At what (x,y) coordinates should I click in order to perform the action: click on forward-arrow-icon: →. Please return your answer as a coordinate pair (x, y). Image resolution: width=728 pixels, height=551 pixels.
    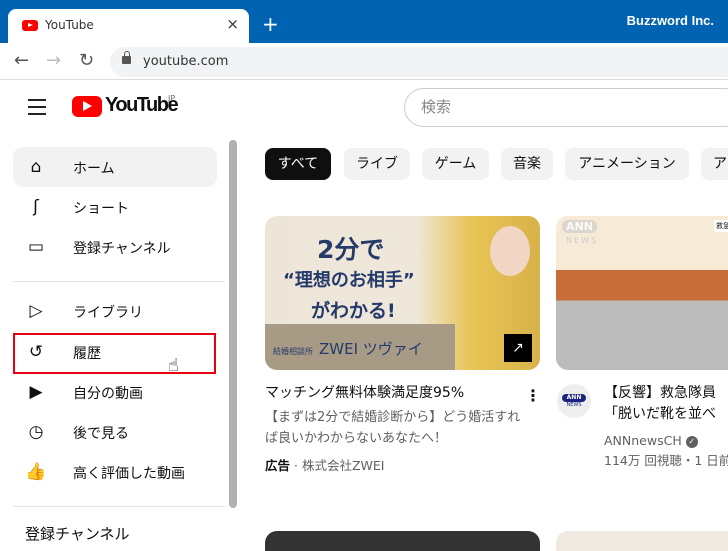
    Looking at the image, I should click on (53, 60).